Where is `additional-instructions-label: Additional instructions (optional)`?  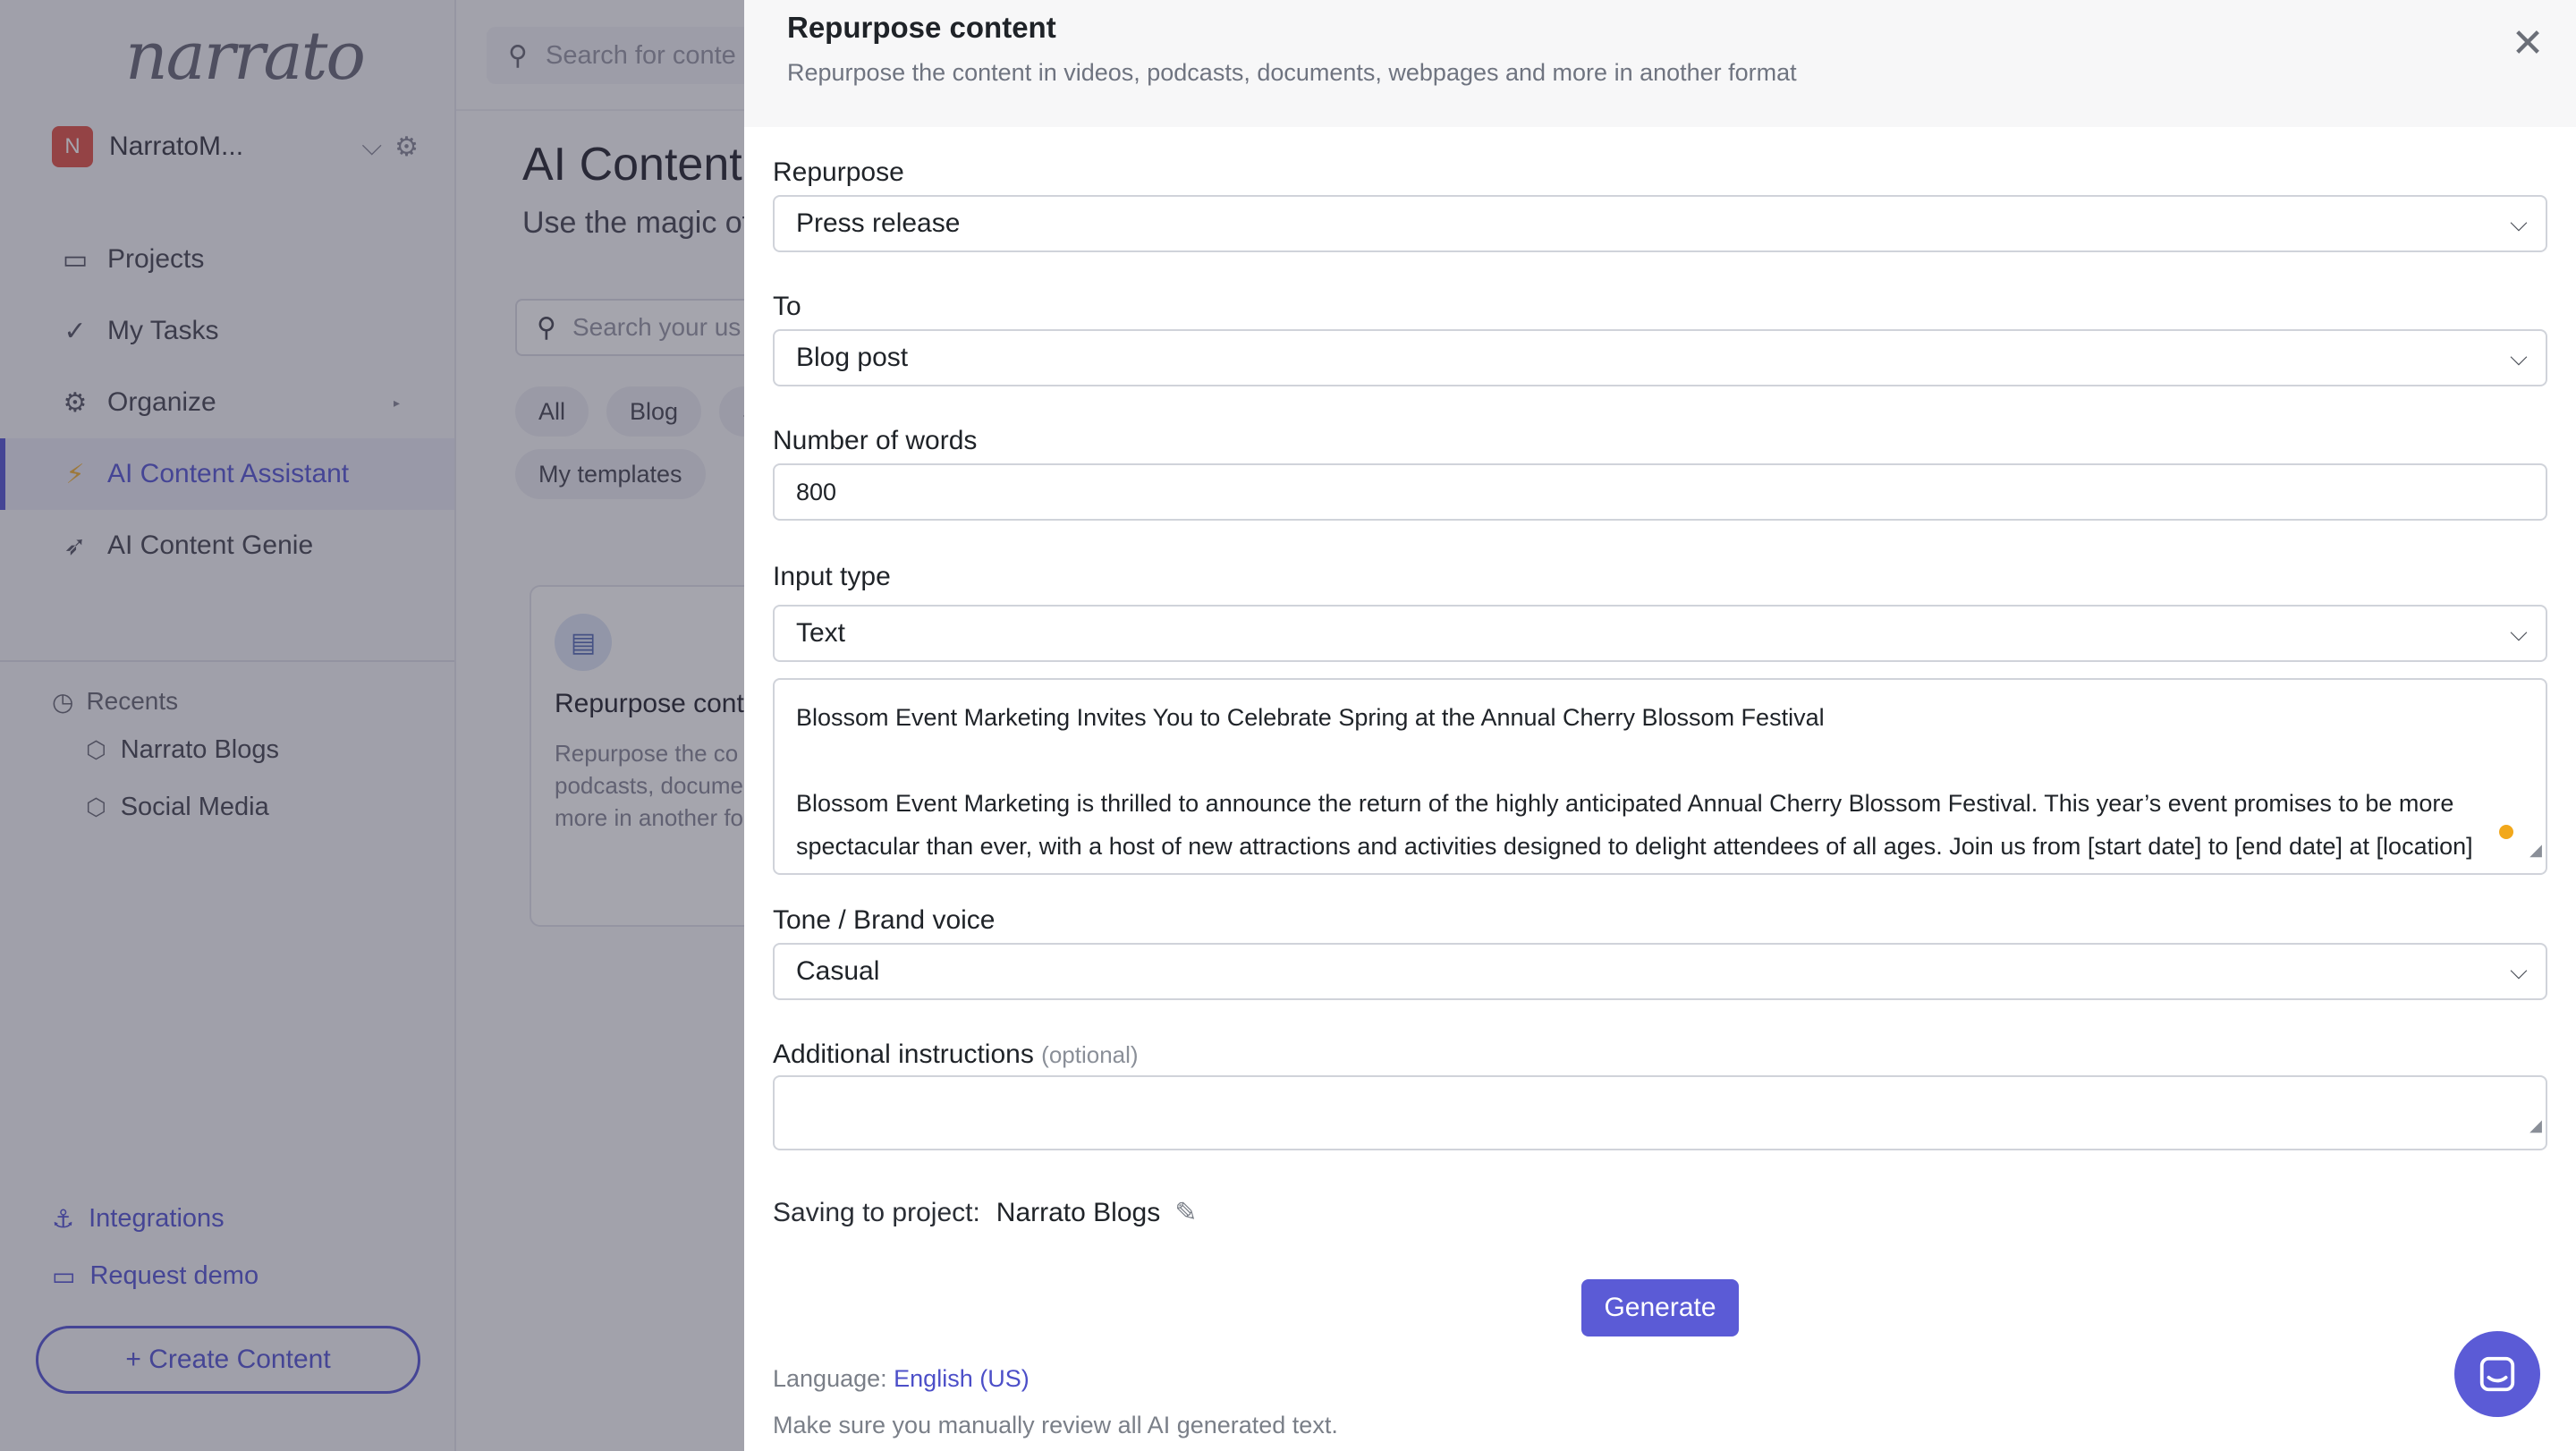 additional-instructions-label: Additional instructions (optional) is located at coordinates (956, 1054).